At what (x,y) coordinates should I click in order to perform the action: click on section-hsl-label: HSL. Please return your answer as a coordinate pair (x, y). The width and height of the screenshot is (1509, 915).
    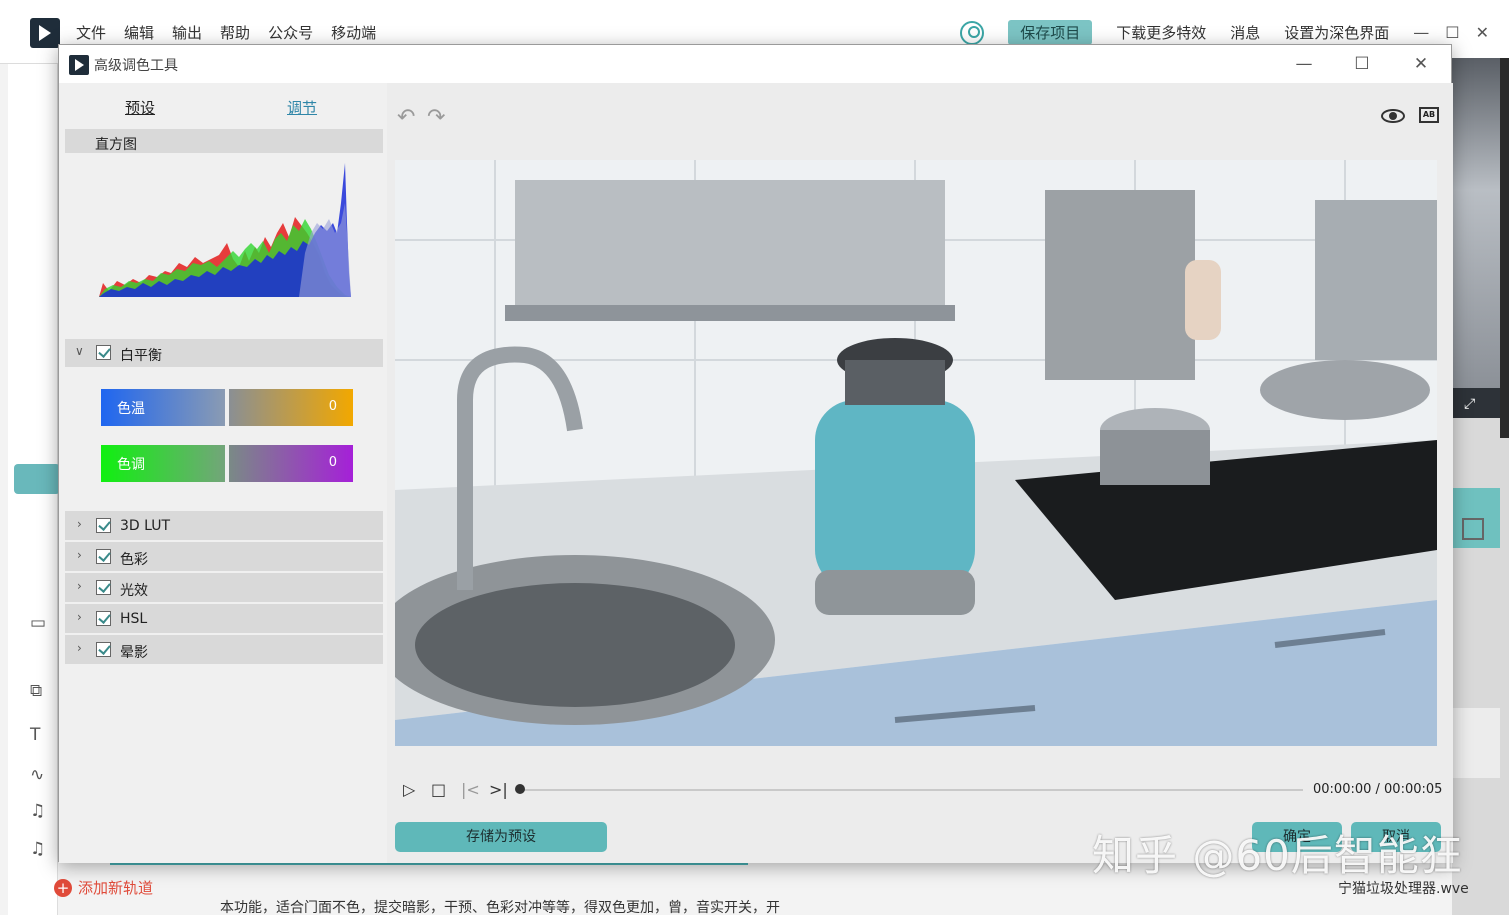
    Looking at the image, I should click on (134, 619).